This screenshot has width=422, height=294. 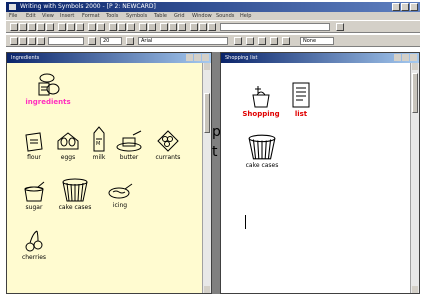 What do you see at coordinates (34, 245) in the screenshot?
I see `symbol-cherries: cherries` at bounding box center [34, 245].